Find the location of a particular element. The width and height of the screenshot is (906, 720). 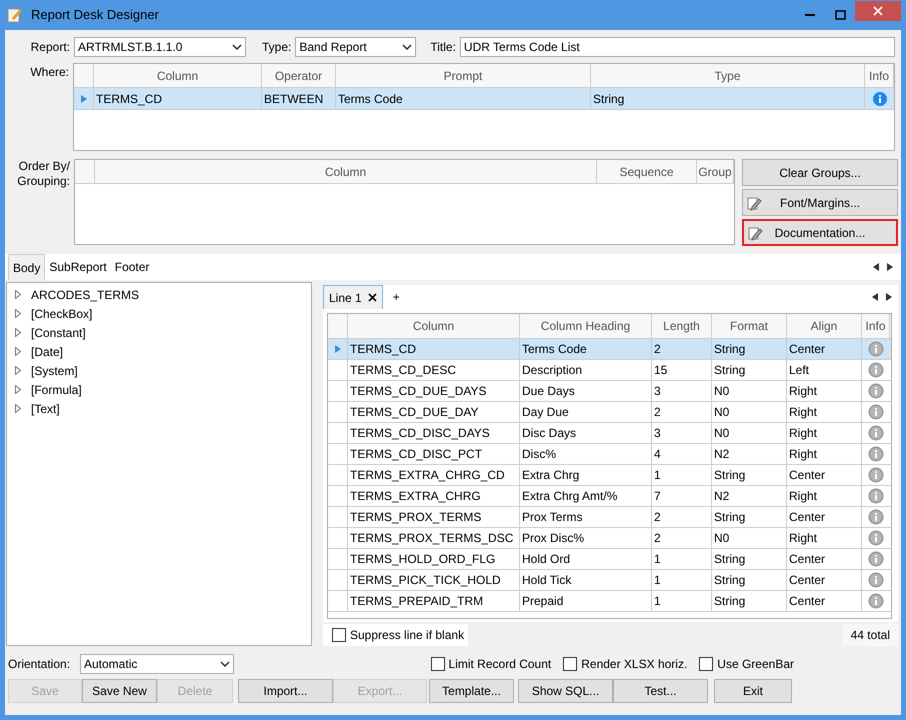

report-label: Report: is located at coordinates (50, 47).